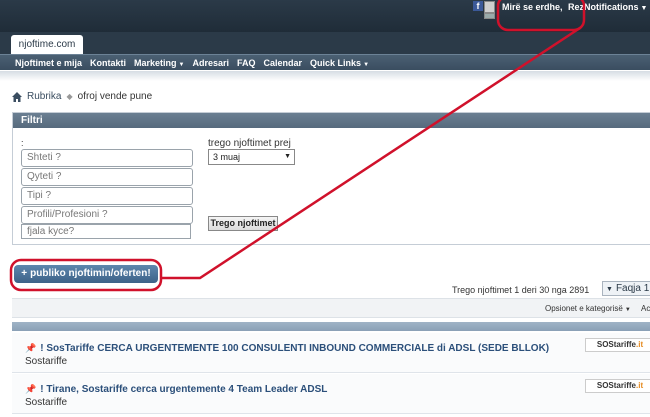 The width and height of the screenshot is (650, 417). What do you see at coordinates (107, 215) in the screenshot?
I see `profile-field: Profili/Profesioni ?` at bounding box center [107, 215].